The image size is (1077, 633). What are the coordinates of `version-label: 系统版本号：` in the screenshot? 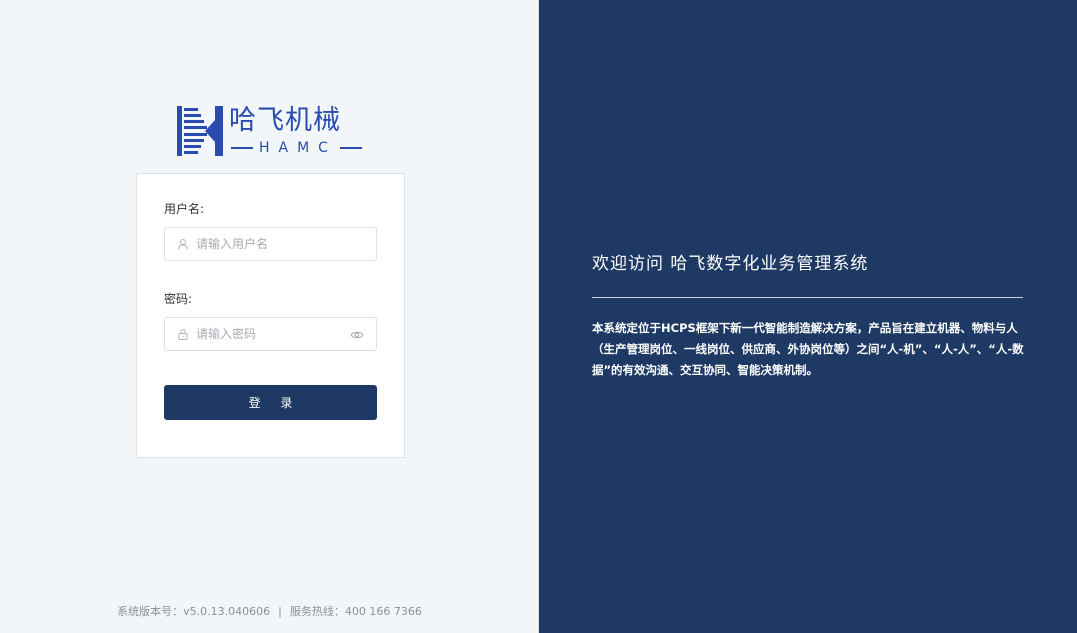 It's located at (150, 611).